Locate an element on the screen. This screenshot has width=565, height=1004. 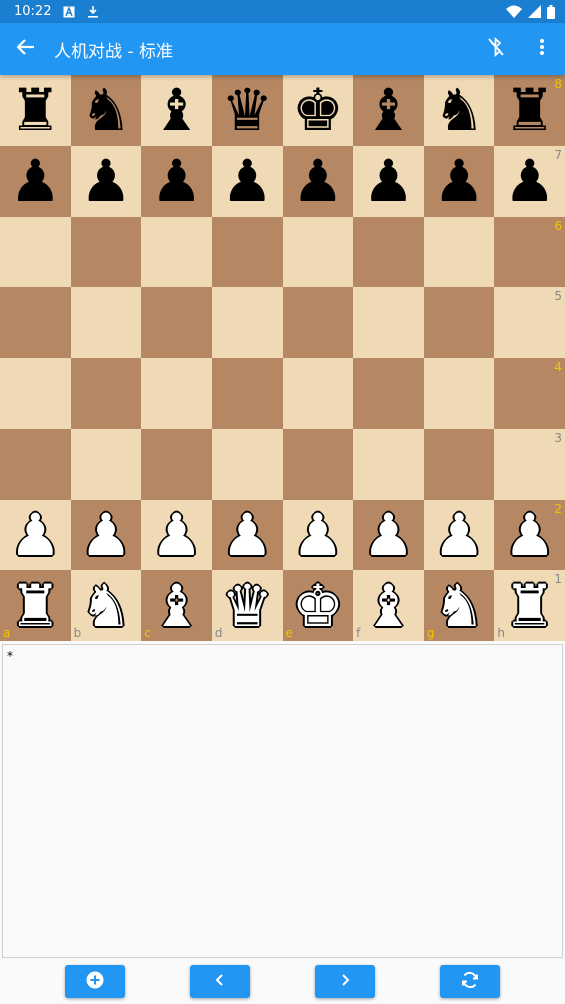
square-d4 is located at coordinates (247, 393).